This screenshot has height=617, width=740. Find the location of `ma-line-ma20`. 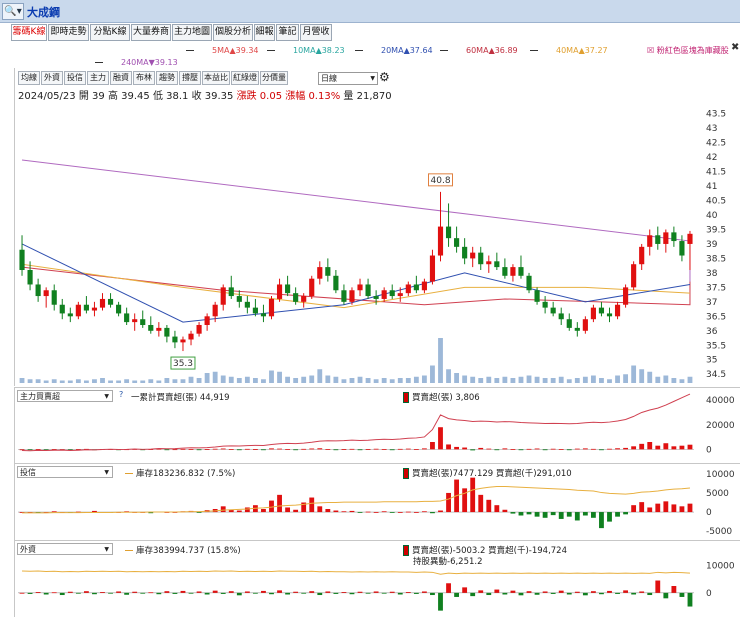

ma-line-ma20 is located at coordinates (356, 283).